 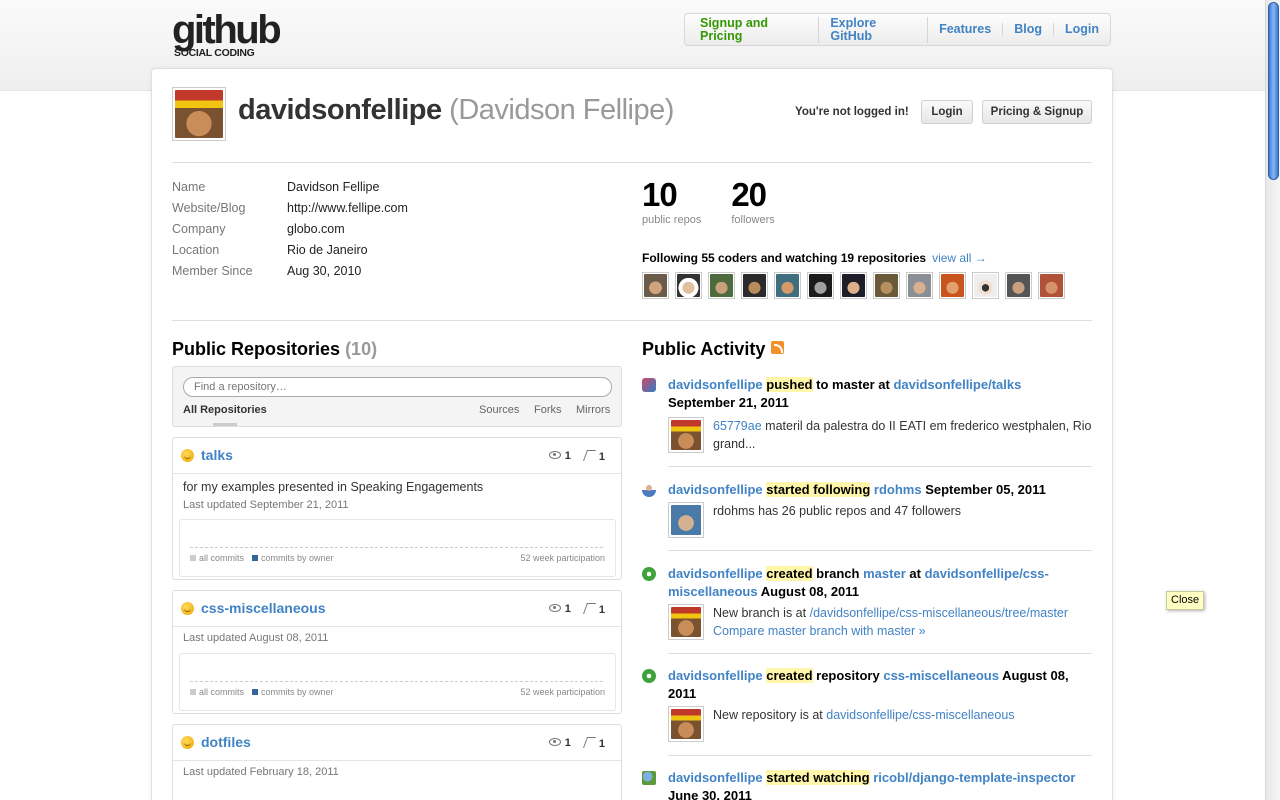 I want to click on repo-header: dotfiles 1 1, so click(x=397, y=743).